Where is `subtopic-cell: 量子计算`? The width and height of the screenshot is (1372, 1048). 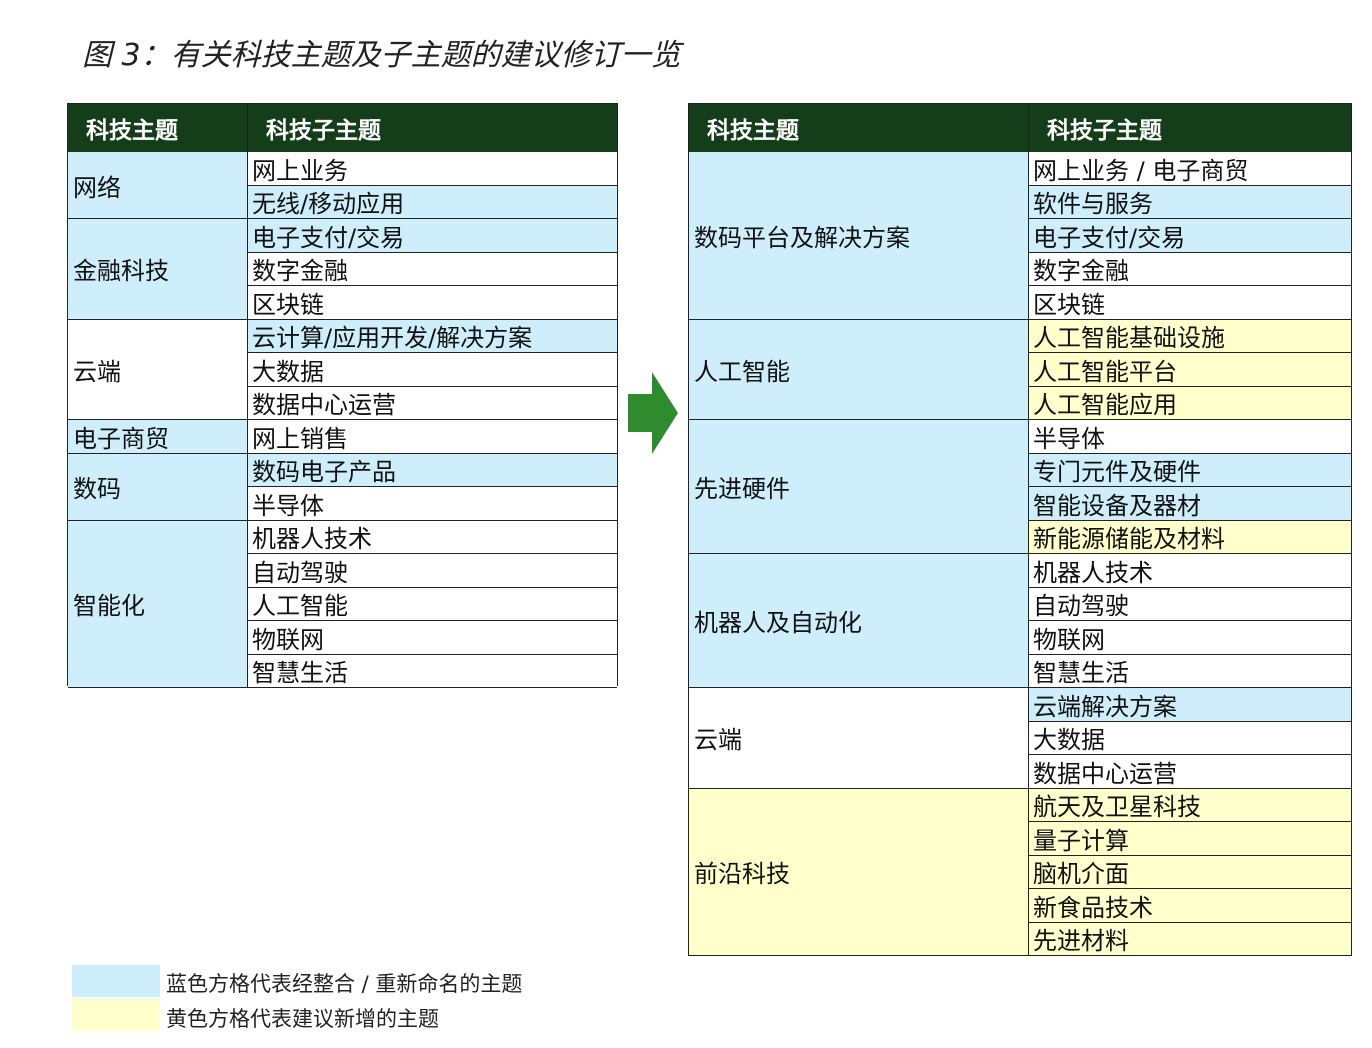 subtopic-cell: 量子计算 is located at coordinates (1190, 839).